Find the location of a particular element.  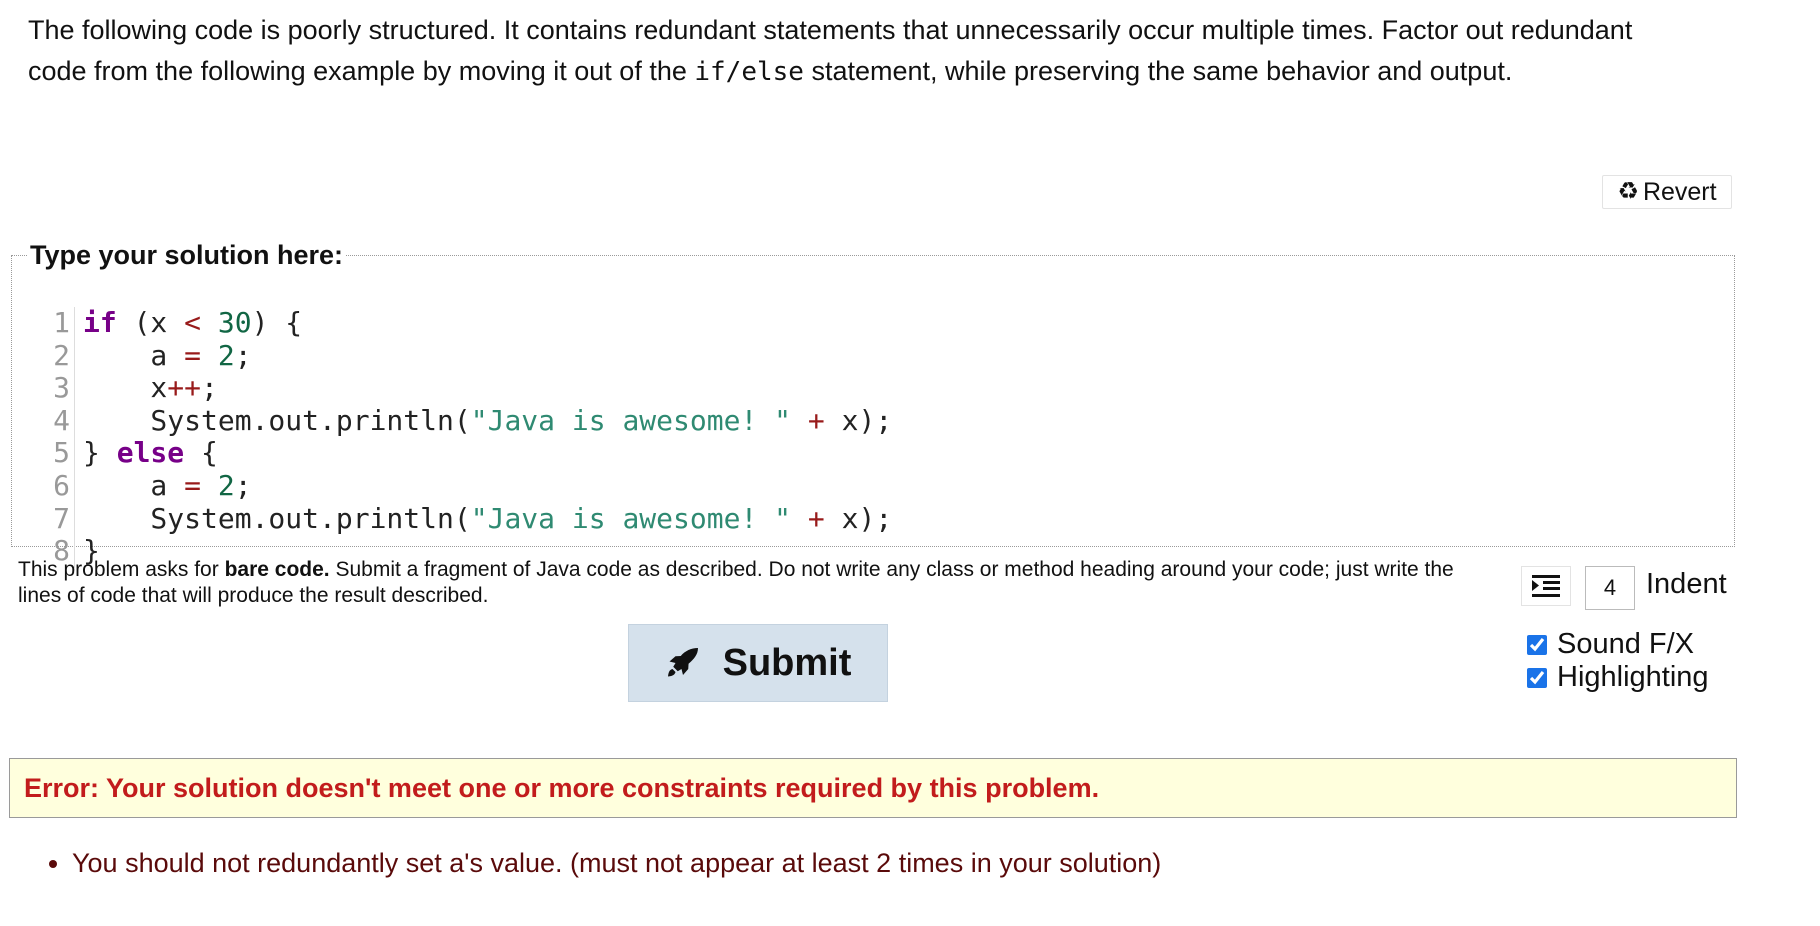

submit-button: Submit is located at coordinates (758, 663).